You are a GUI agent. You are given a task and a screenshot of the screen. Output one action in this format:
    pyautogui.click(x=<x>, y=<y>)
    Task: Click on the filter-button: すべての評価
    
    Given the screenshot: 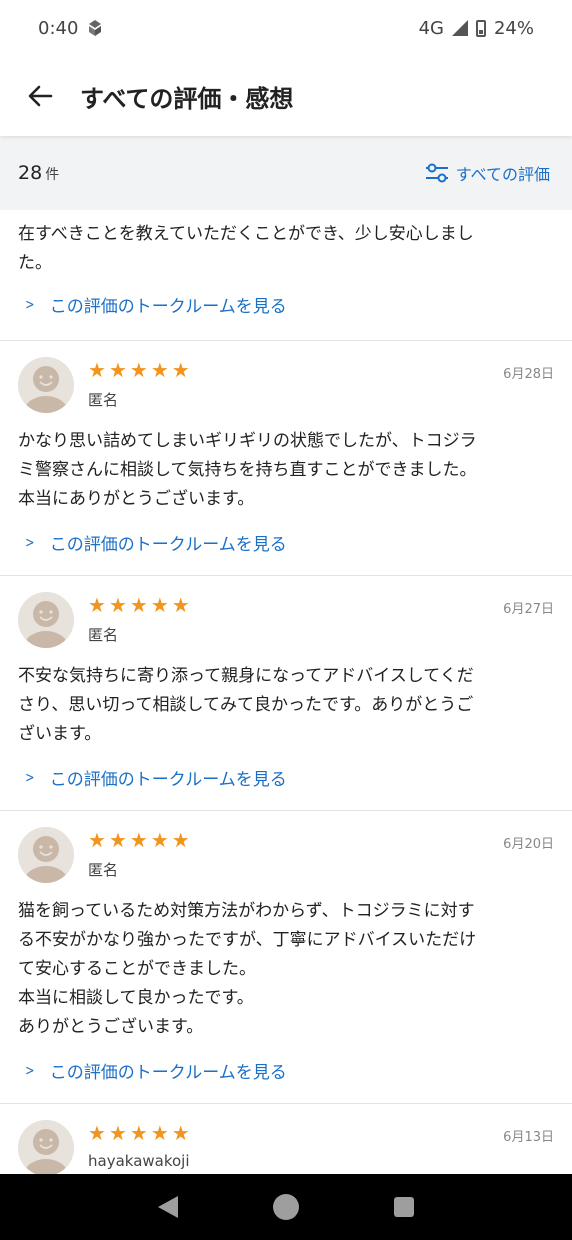 What is the action you would take?
    pyautogui.click(x=487, y=173)
    